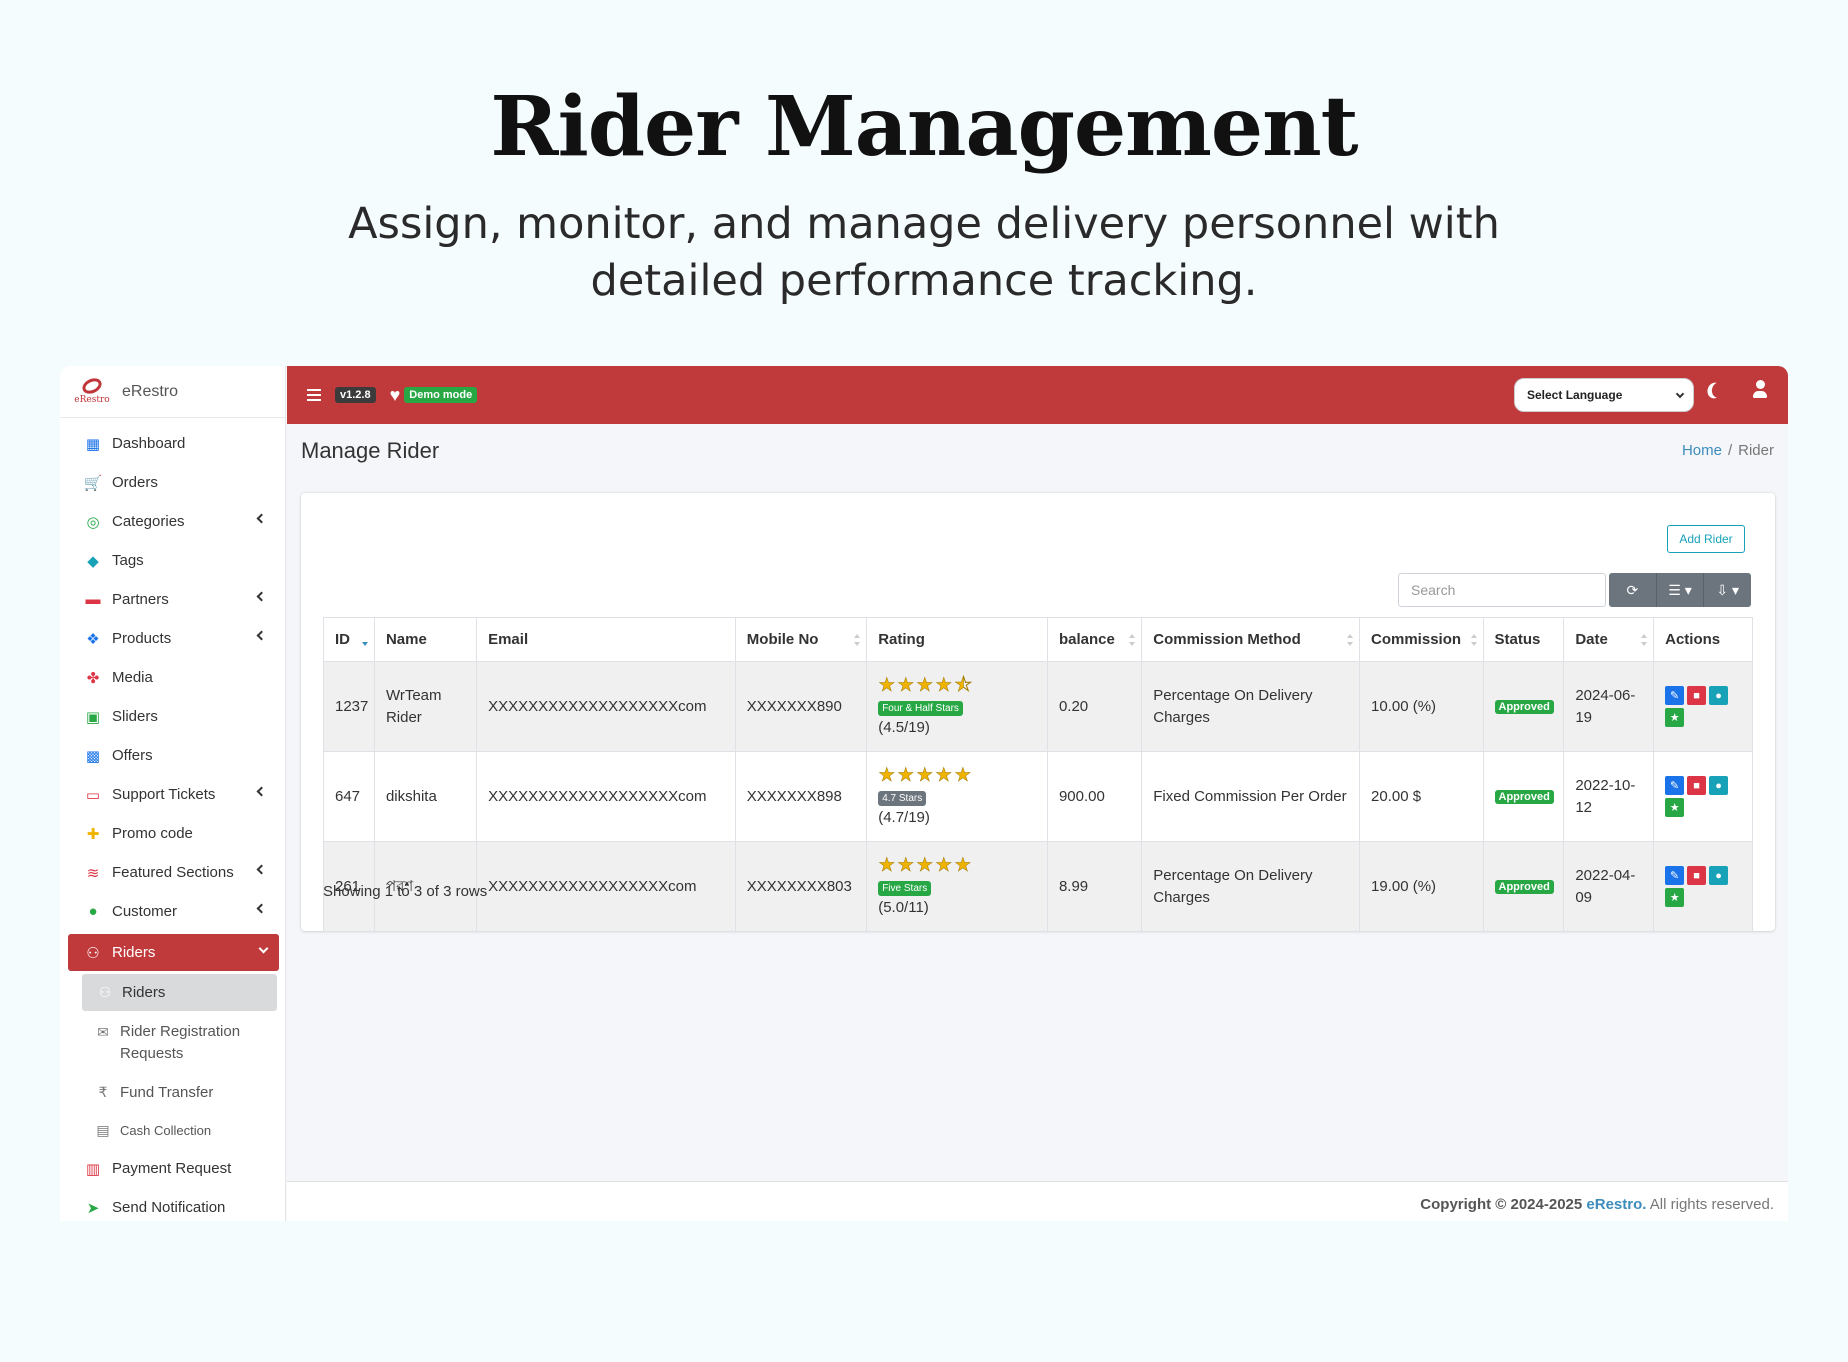 This screenshot has height=1362, width=1848. Describe the element at coordinates (1609, 639) in the screenshot. I see `column-header-date: Date` at that location.